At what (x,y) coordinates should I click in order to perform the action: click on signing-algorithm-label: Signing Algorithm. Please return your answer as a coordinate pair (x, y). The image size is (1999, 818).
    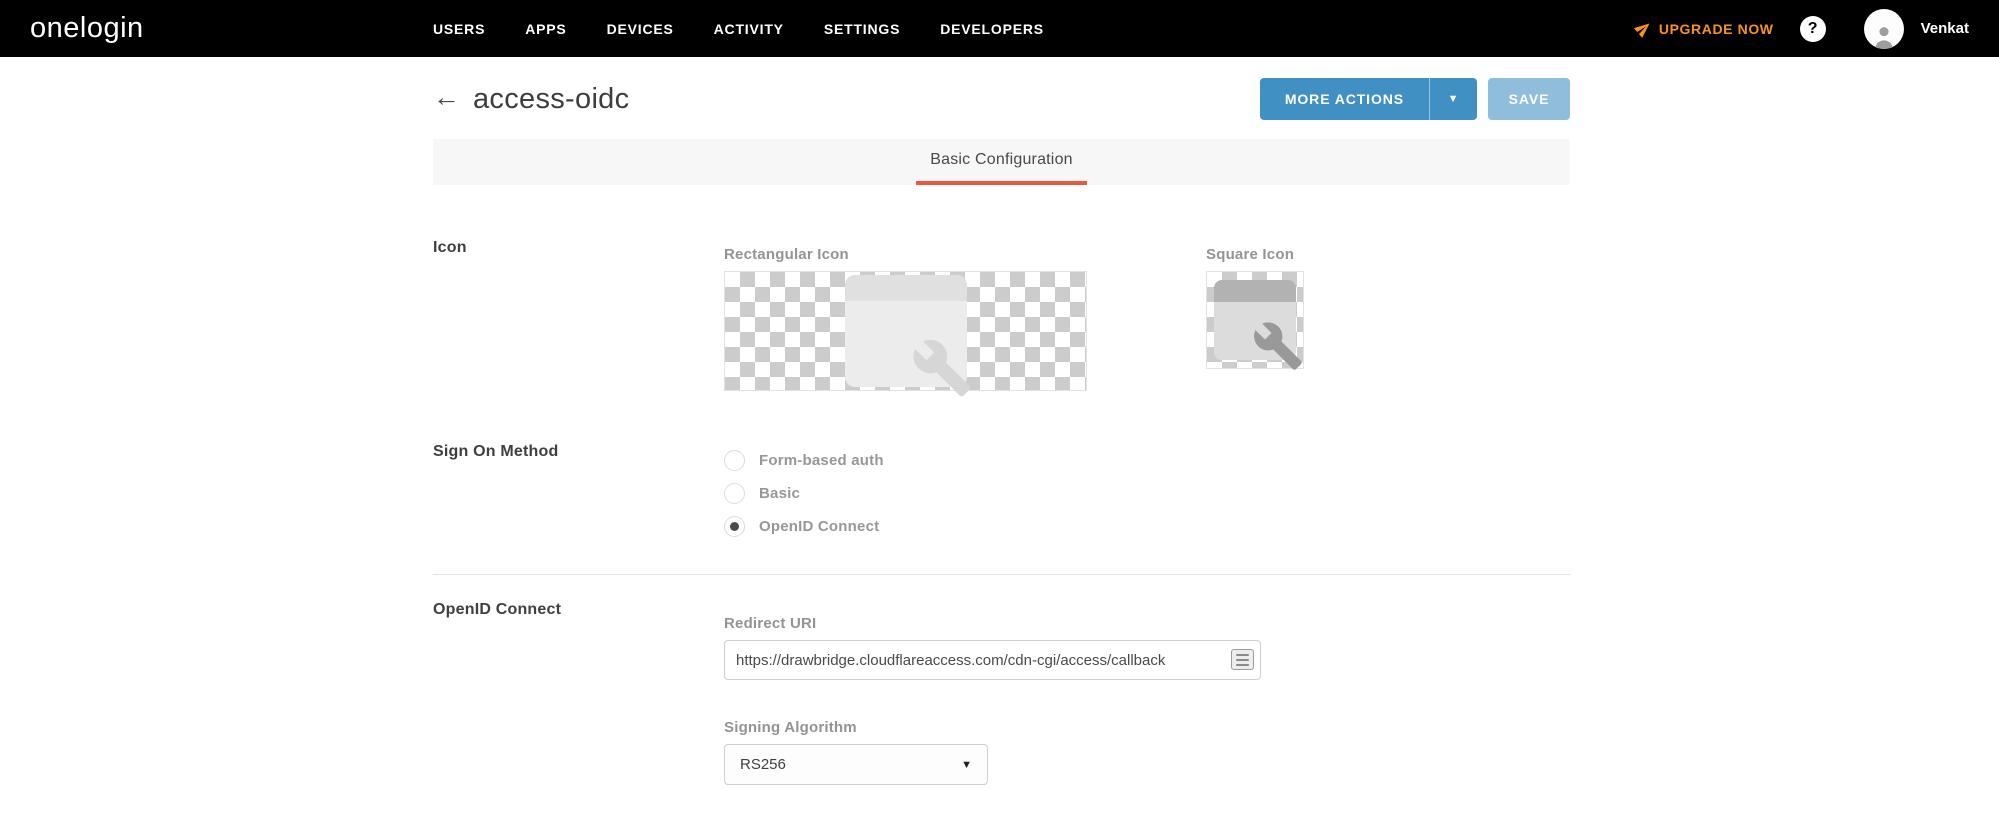
    Looking at the image, I should click on (790, 727).